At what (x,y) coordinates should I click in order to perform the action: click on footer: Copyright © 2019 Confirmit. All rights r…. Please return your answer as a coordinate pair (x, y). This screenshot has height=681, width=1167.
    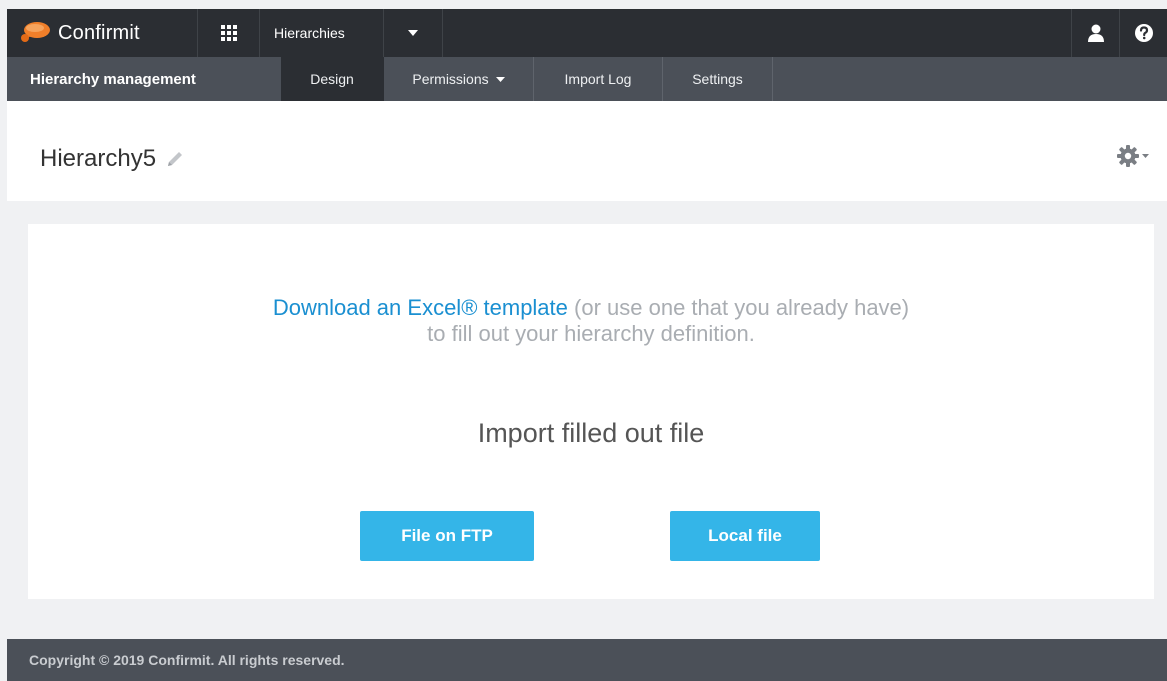
    Looking at the image, I should click on (587, 660).